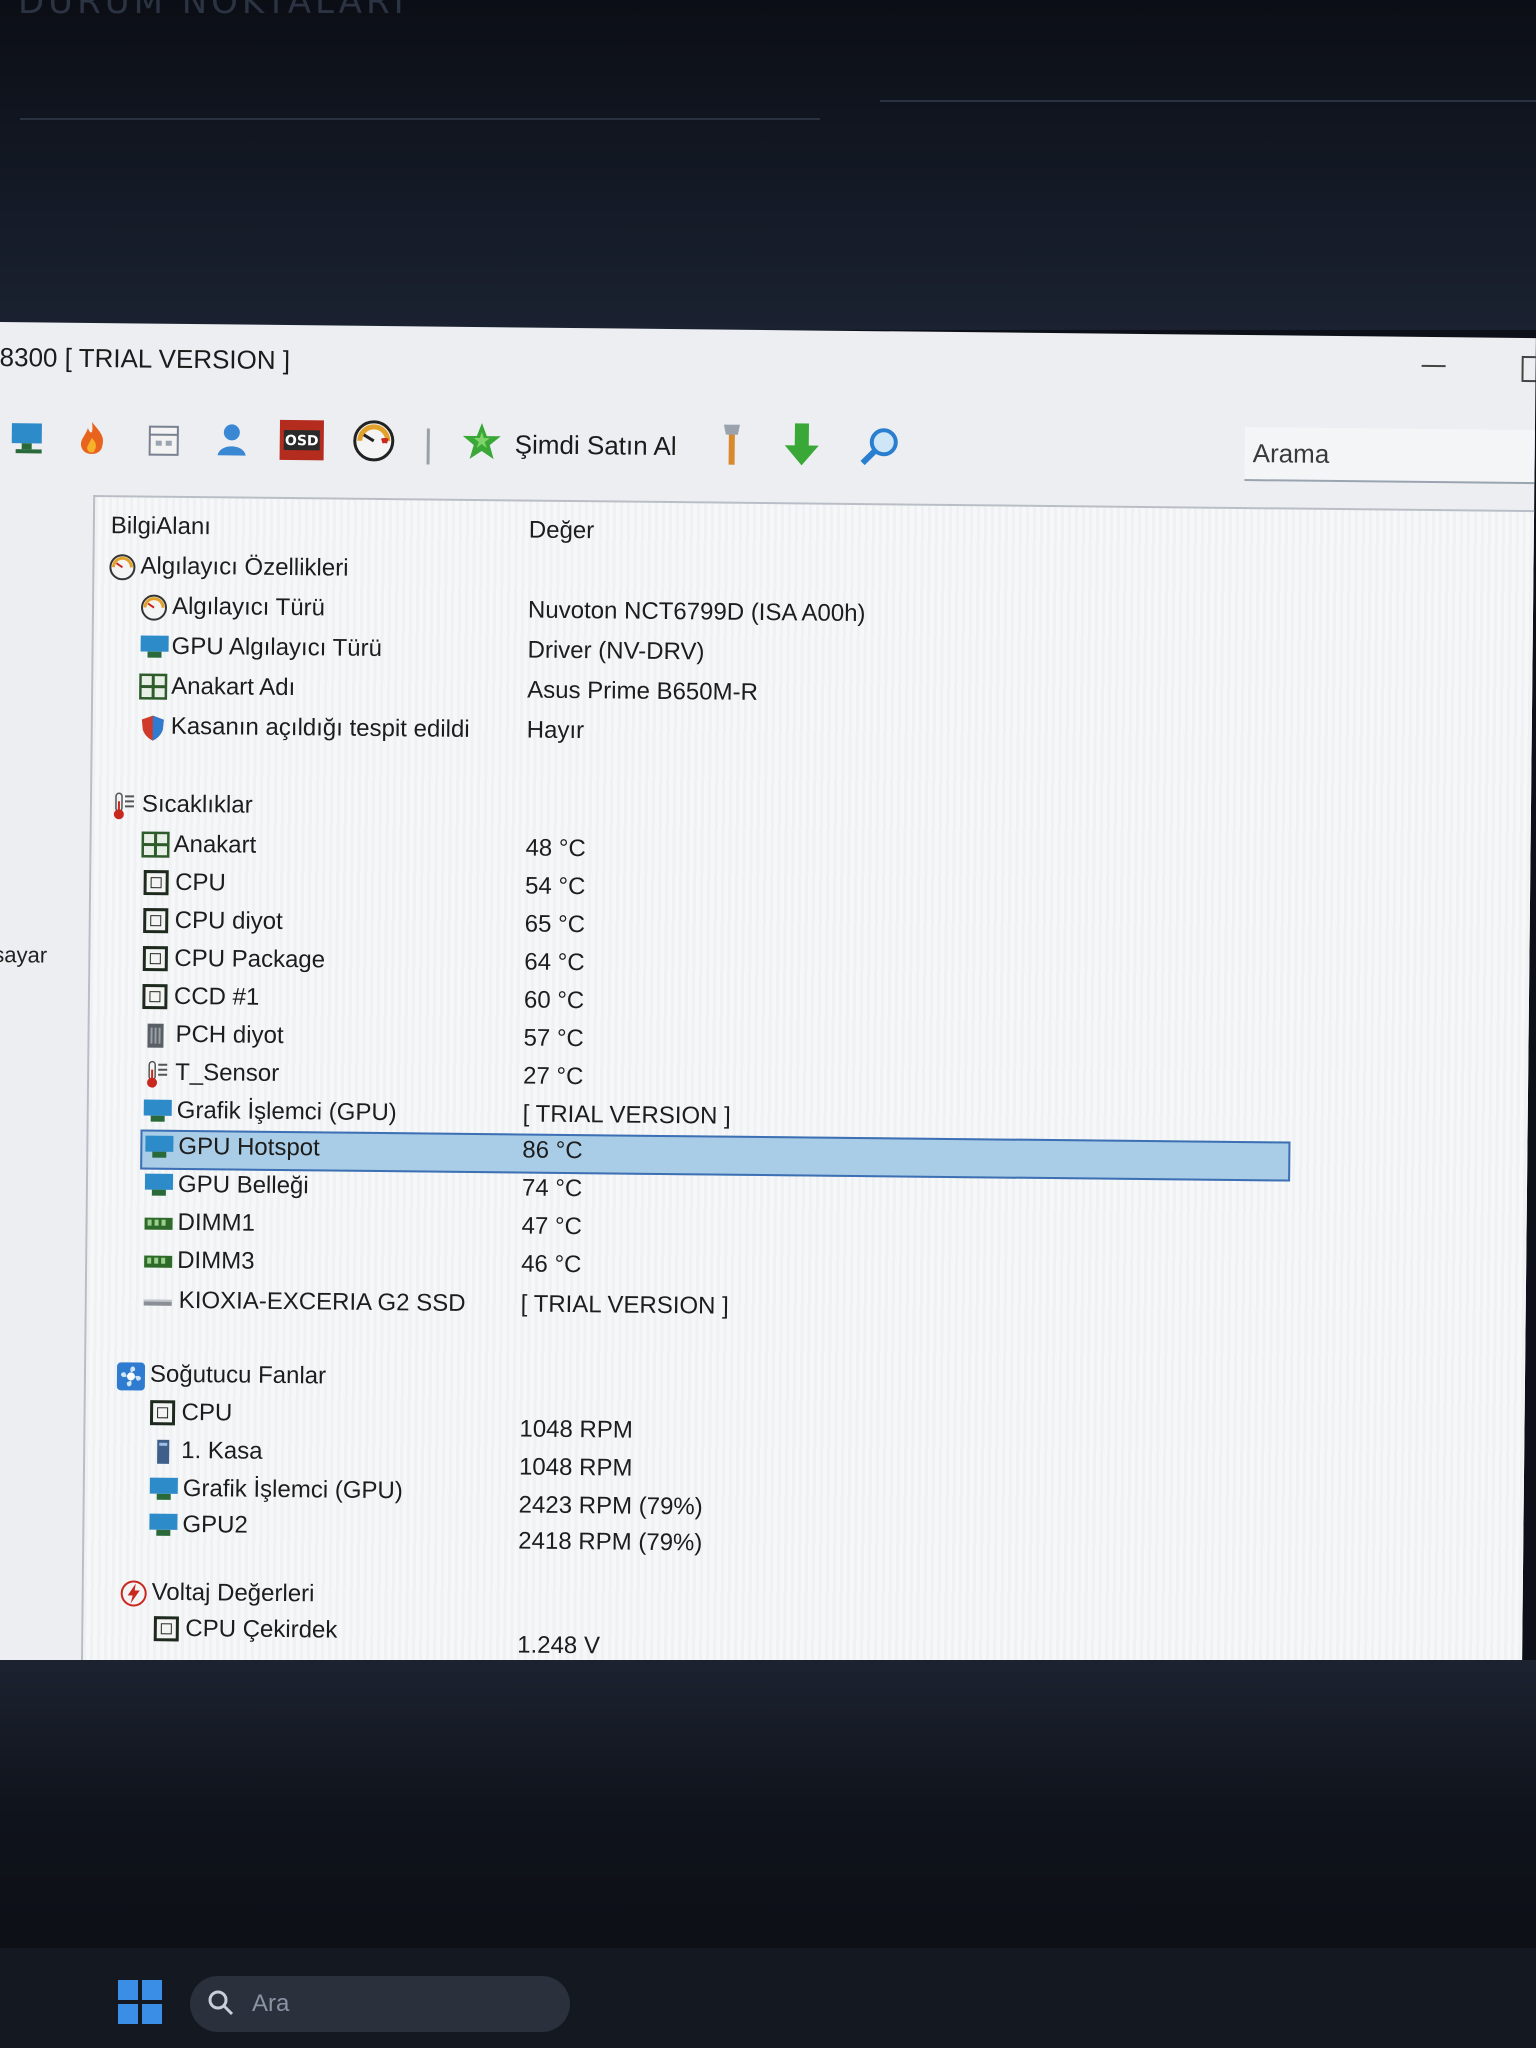 This screenshot has height=2048, width=1536. Describe the element at coordinates (768, 1998) in the screenshot. I see `taskbar: Ara` at that location.